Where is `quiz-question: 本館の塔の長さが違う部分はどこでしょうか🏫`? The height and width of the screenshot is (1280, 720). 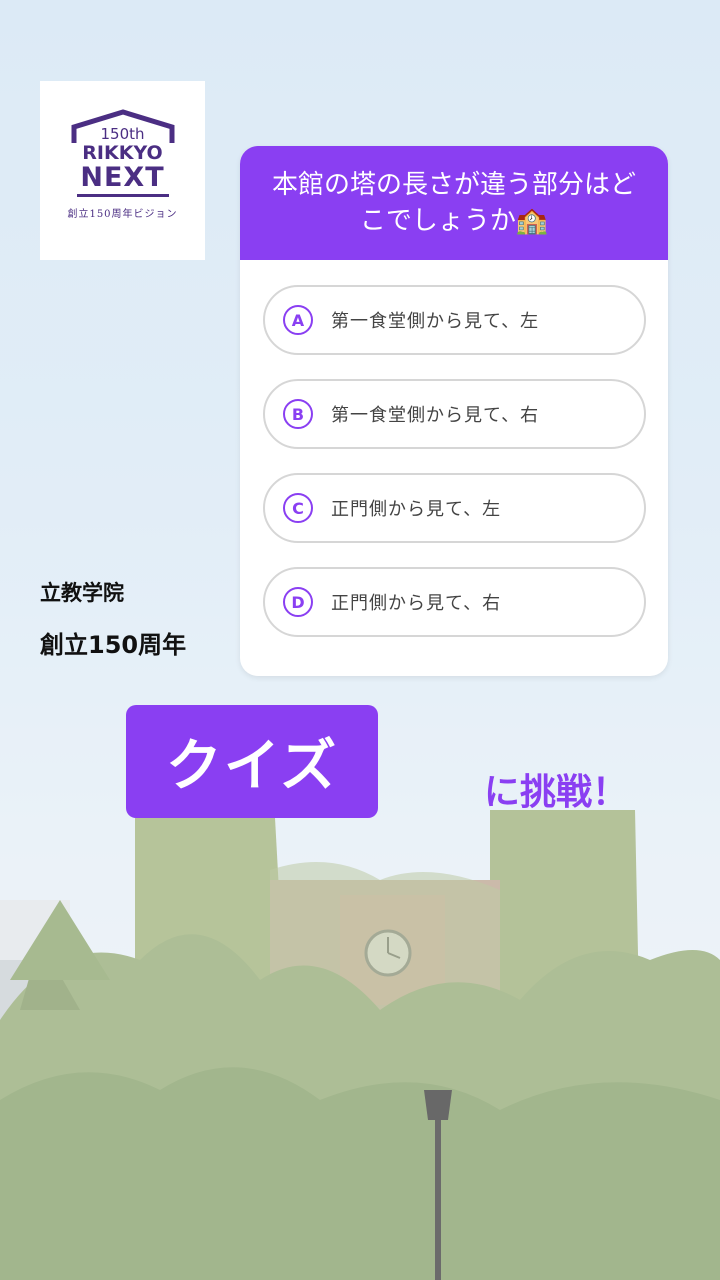
quiz-question: 本館の塔の長さが違う部分はどこでしょうか🏫 is located at coordinates (454, 203).